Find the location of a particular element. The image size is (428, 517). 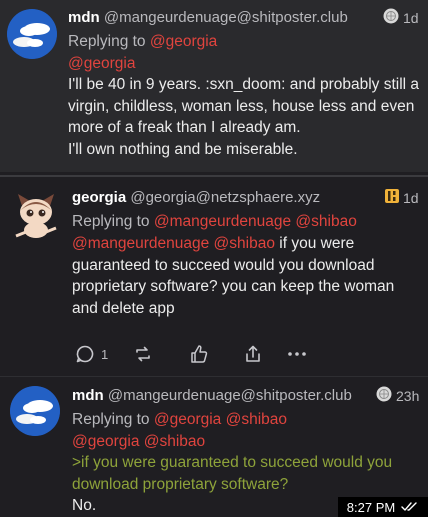

body-line: more of a freak than I already am. is located at coordinates (184, 127).